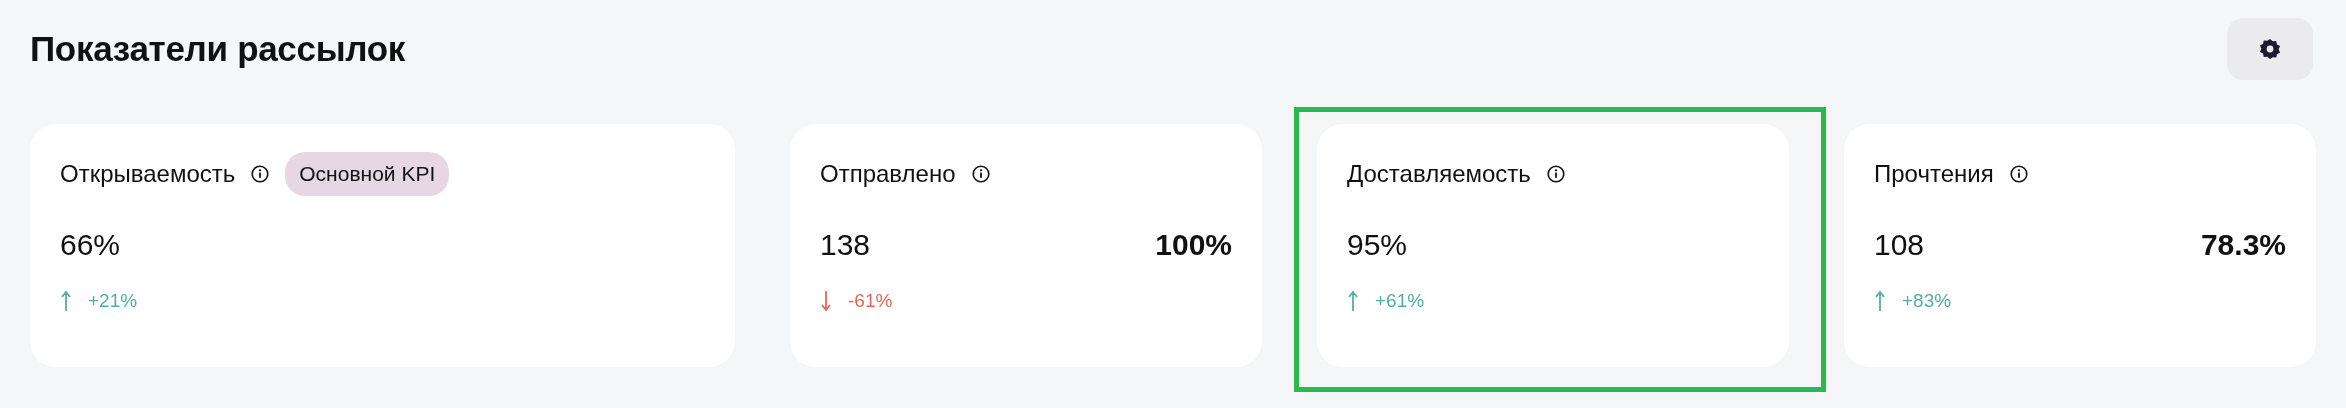  Describe the element at coordinates (1377, 245) in the screenshot. I see `metric-value: 95%` at that location.